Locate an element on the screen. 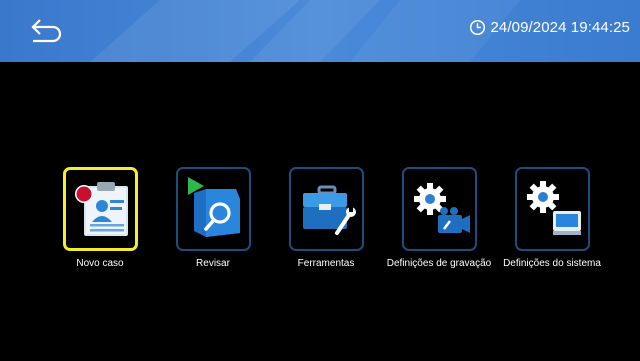 The height and width of the screenshot is (361, 640). clock: 24/09/2024 19:44:25 is located at coordinates (549, 27).